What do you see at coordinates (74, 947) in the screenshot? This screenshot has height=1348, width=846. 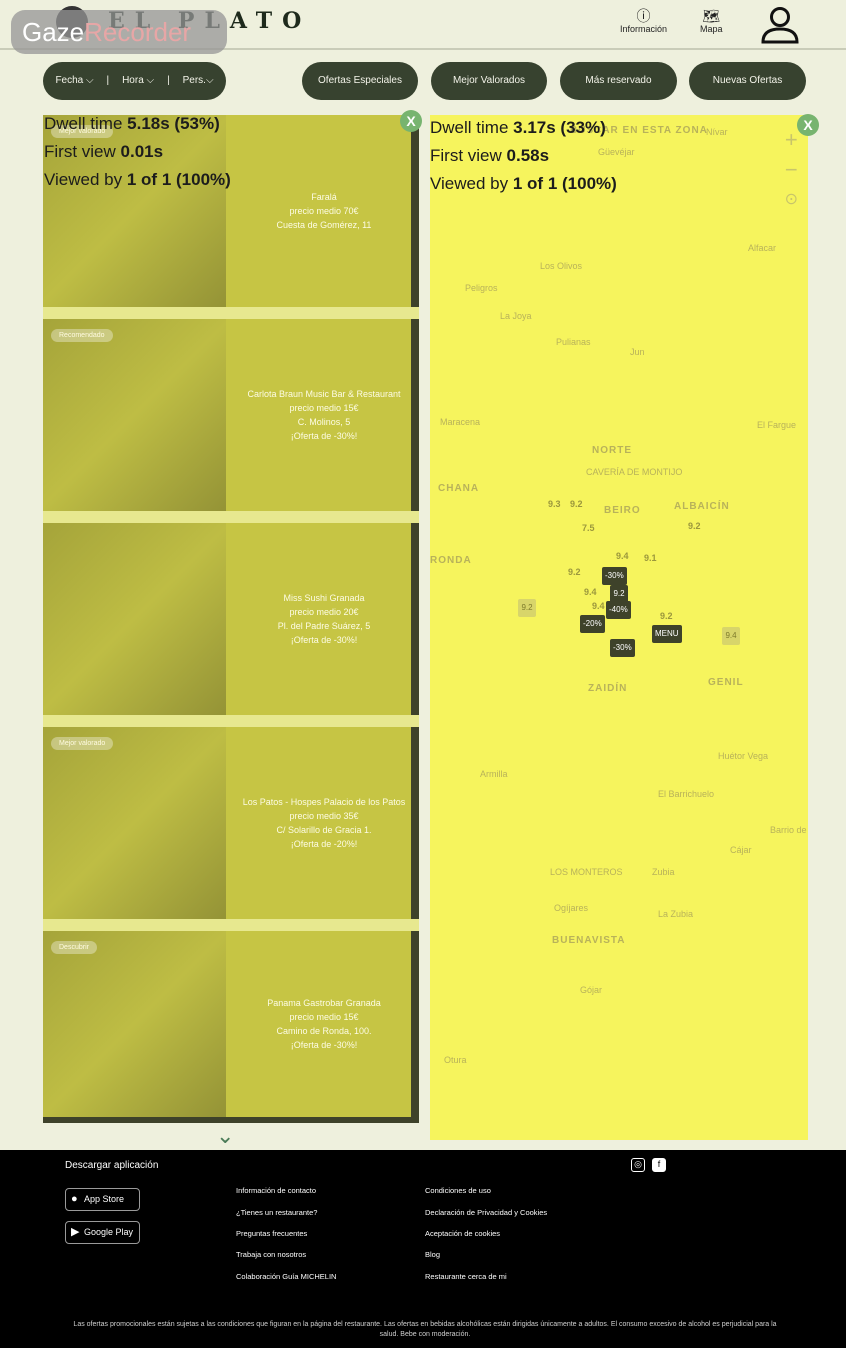 I see `restaurant-tag: Descubrir` at bounding box center [74, 947].